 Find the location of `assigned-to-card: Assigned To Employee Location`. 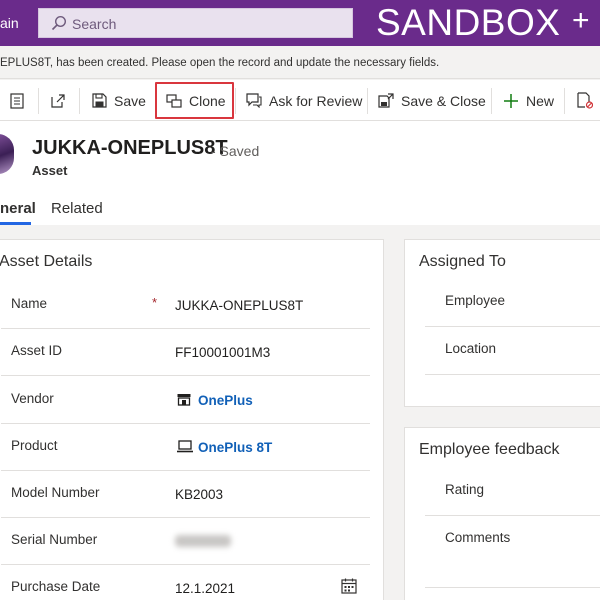

assigned-to-card: Assigned To Employee Location is located at coordinates (502, 323).